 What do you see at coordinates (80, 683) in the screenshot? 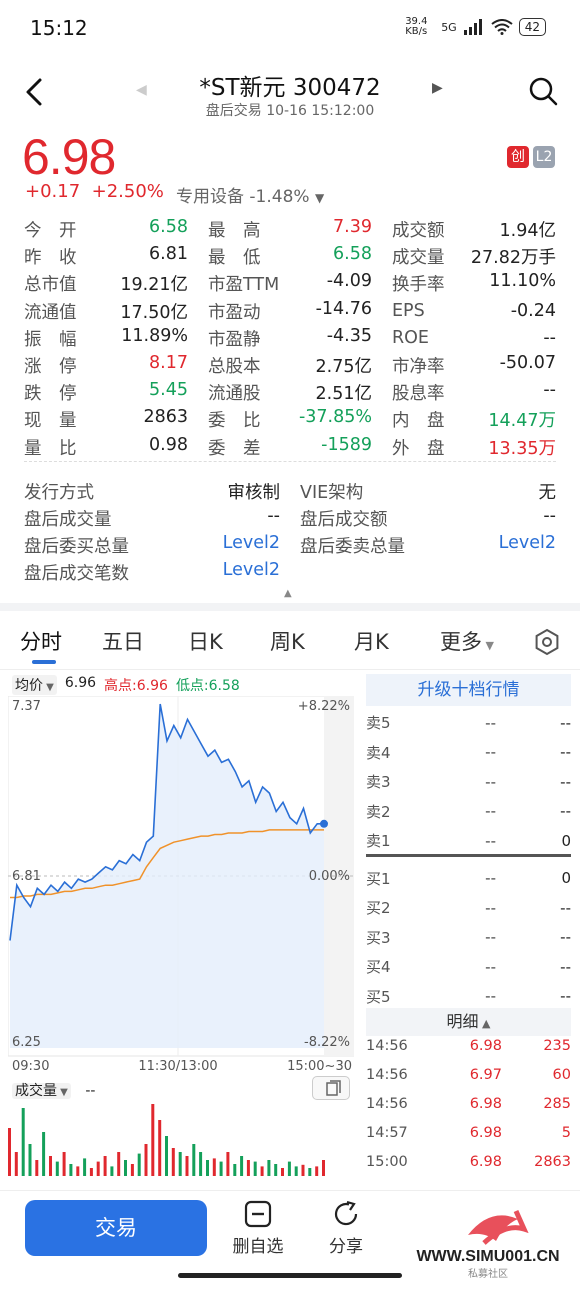
I see `avg-price-value: 6.96` at bounding box center [80, 683].